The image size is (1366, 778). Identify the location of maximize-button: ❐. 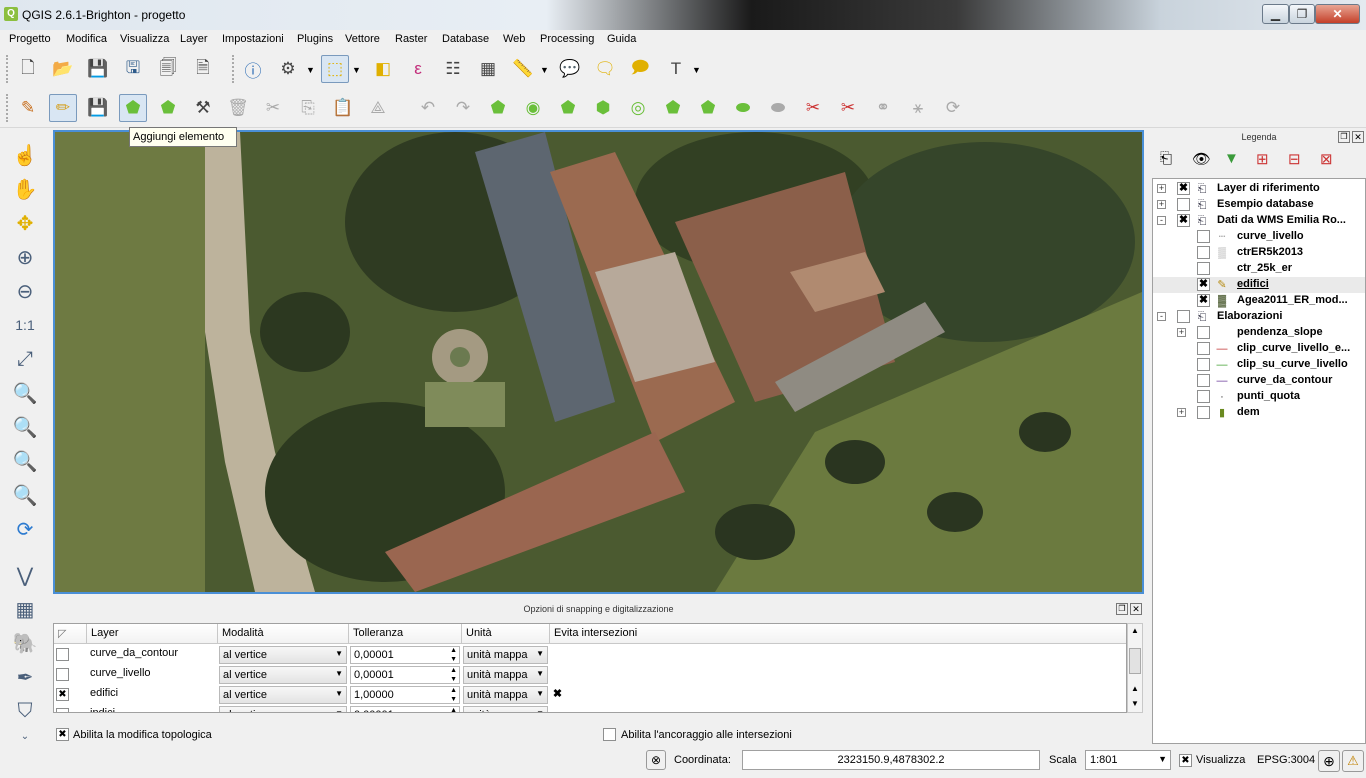
(1302, 14).